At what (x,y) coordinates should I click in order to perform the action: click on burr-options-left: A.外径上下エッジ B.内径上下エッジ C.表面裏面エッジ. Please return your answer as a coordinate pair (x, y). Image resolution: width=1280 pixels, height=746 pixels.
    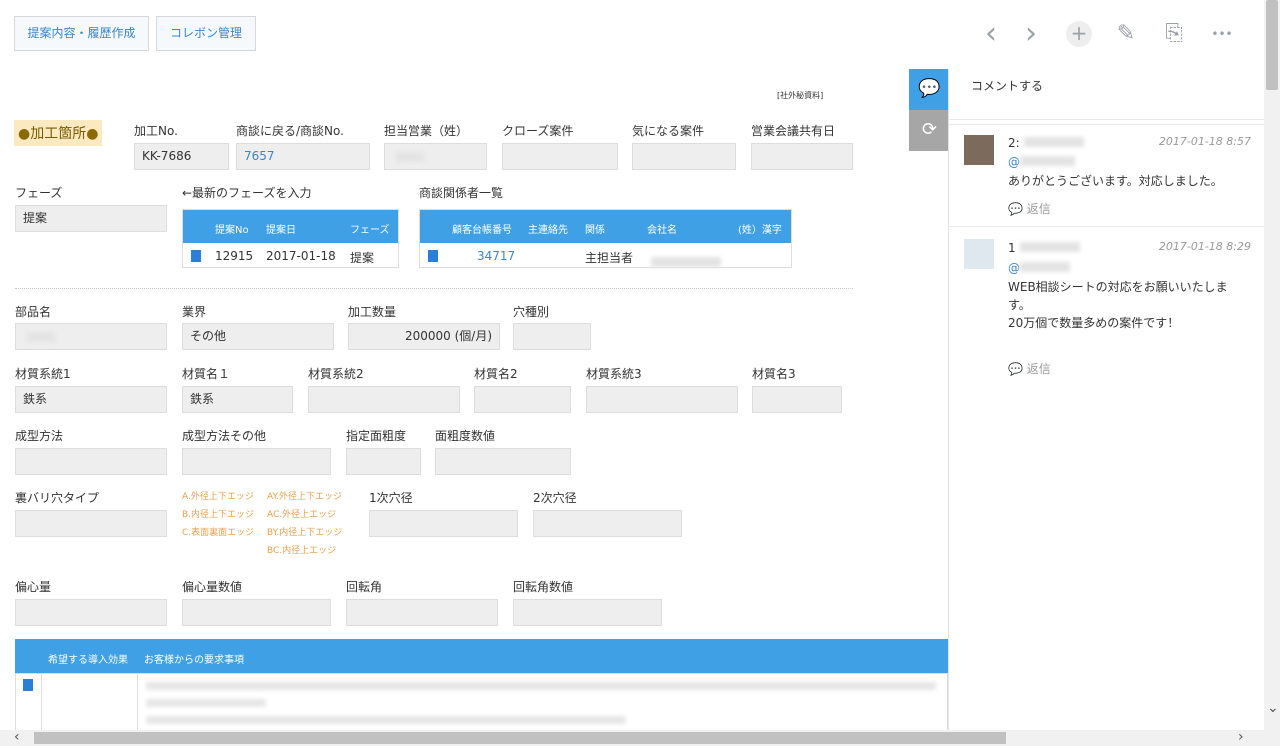
    Looking at the image, I should click on (218, 515).